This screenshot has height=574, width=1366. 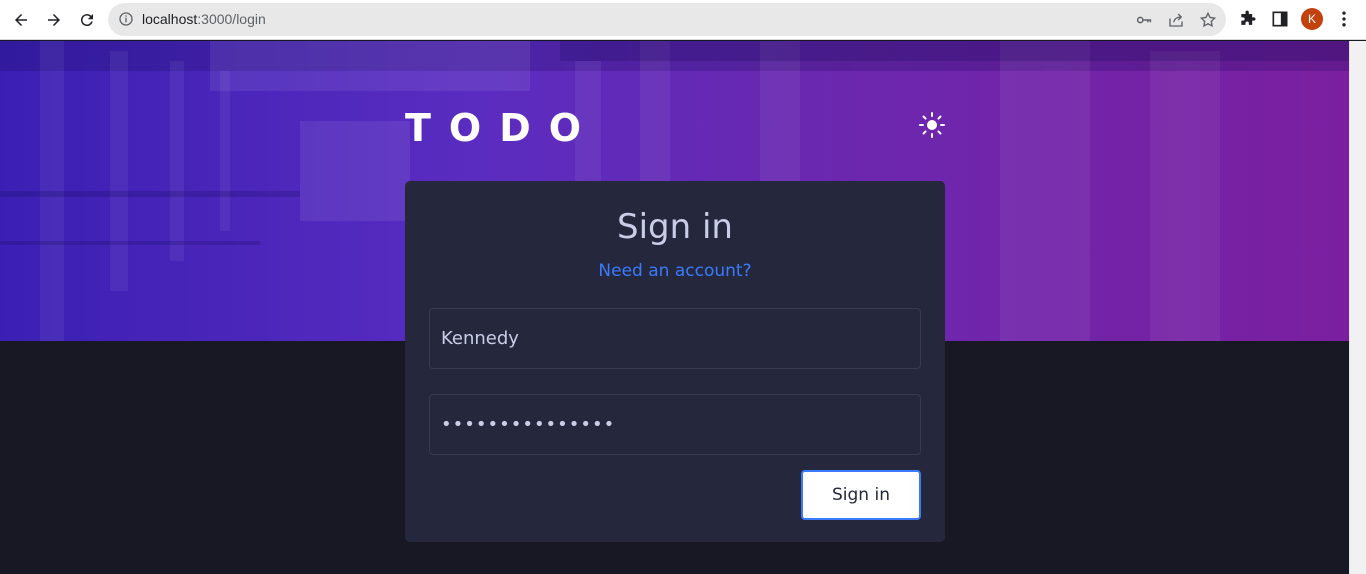 What do you see at coordinates (1357, 307) in the screenshot?
I see `scrollbar` at bounding box center [1357, 307].